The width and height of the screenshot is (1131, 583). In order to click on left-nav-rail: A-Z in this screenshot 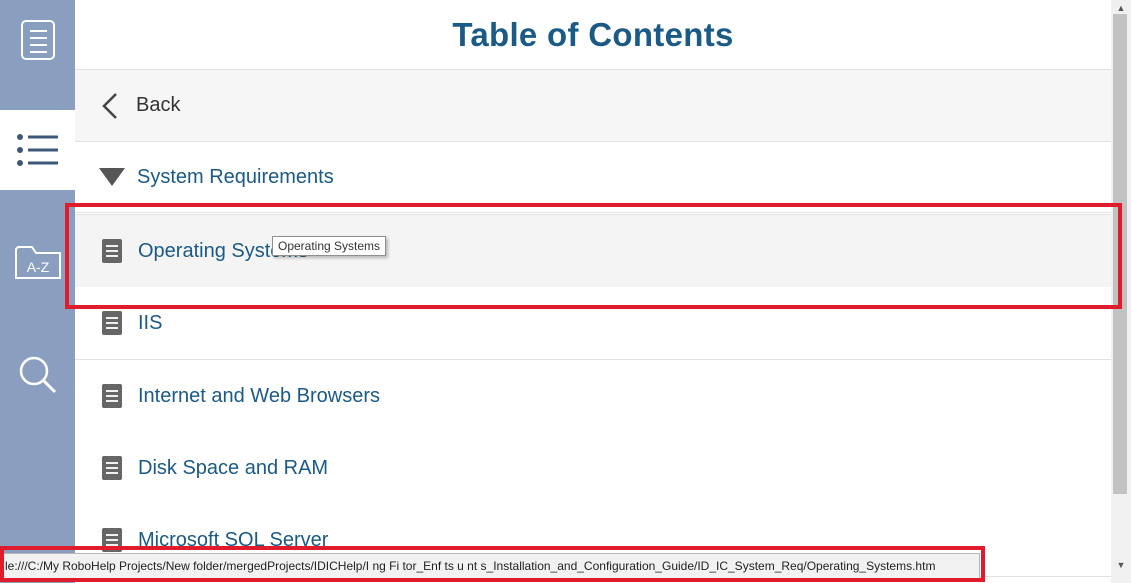, I will do `click(37, 291)`.